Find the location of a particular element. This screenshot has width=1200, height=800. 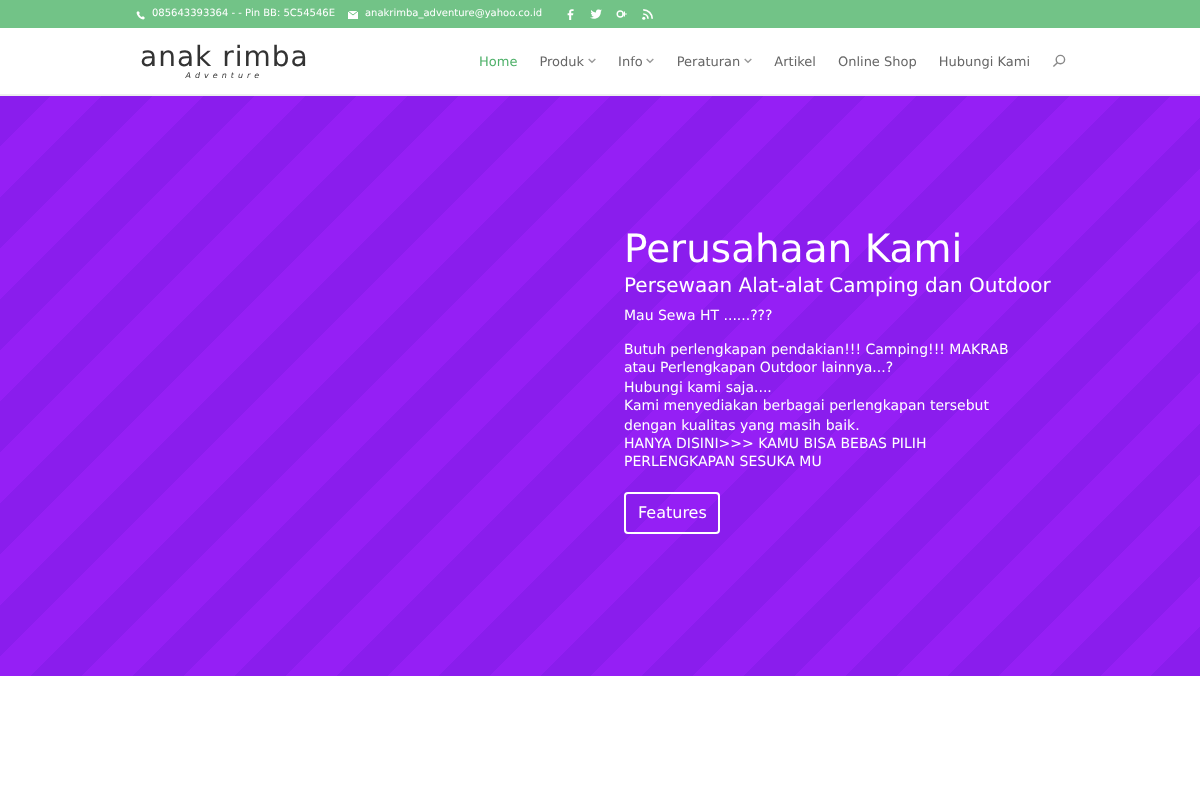

search-icon is located at coordinates (1059, 61).